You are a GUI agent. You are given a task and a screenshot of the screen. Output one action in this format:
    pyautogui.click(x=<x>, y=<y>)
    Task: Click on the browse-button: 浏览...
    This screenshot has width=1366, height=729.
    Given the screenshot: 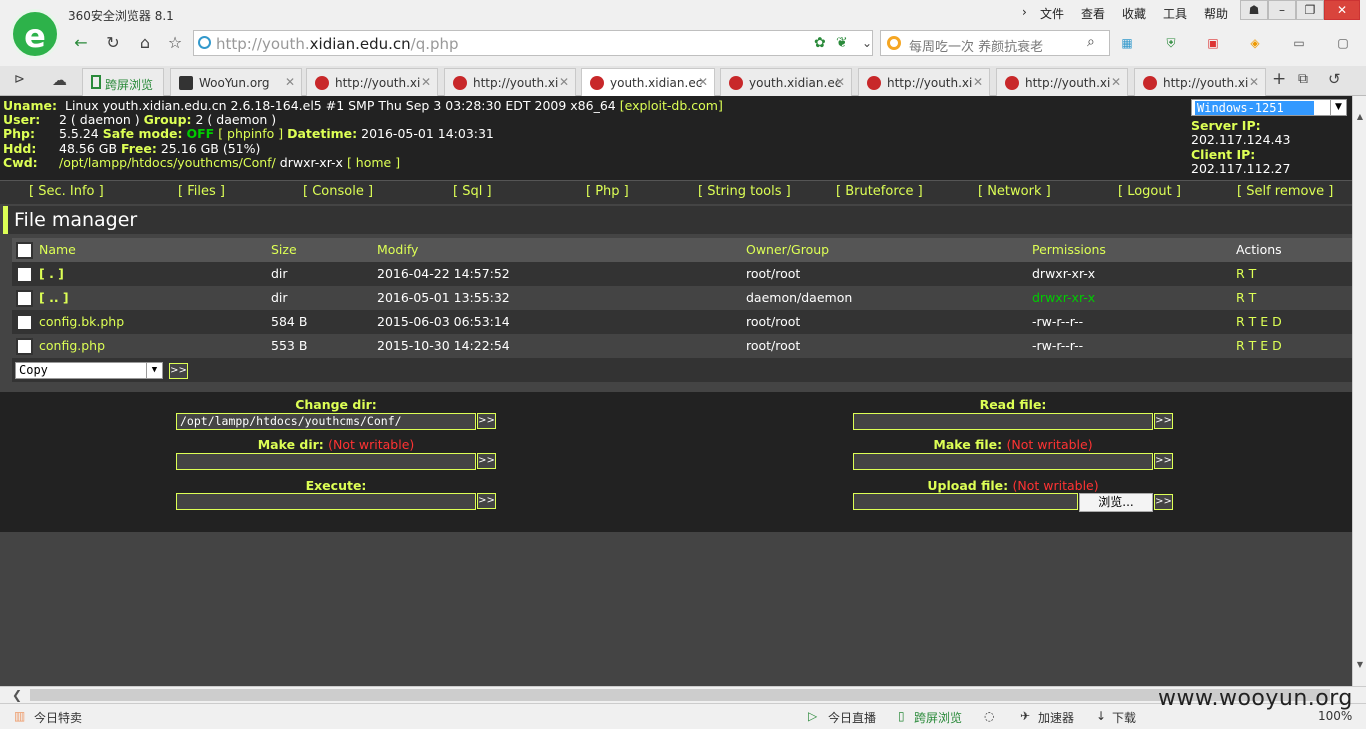 What is the action you would take?
    pyautogui.click(x=1116, y=502)
    